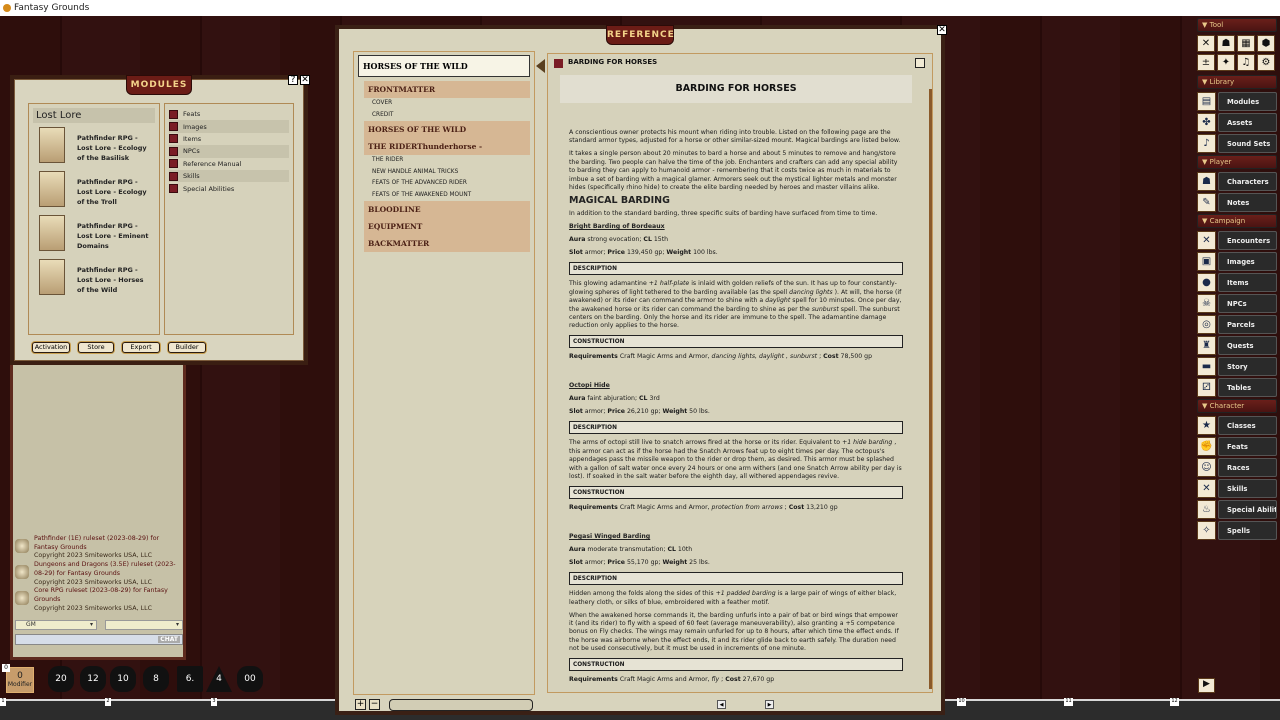 This screenshot has width=1280, height=720. What do you see at coordinates (1206, 62) in the screenshot?
I see `modifiers-icon: ±` at bounding box center [1206, 62].